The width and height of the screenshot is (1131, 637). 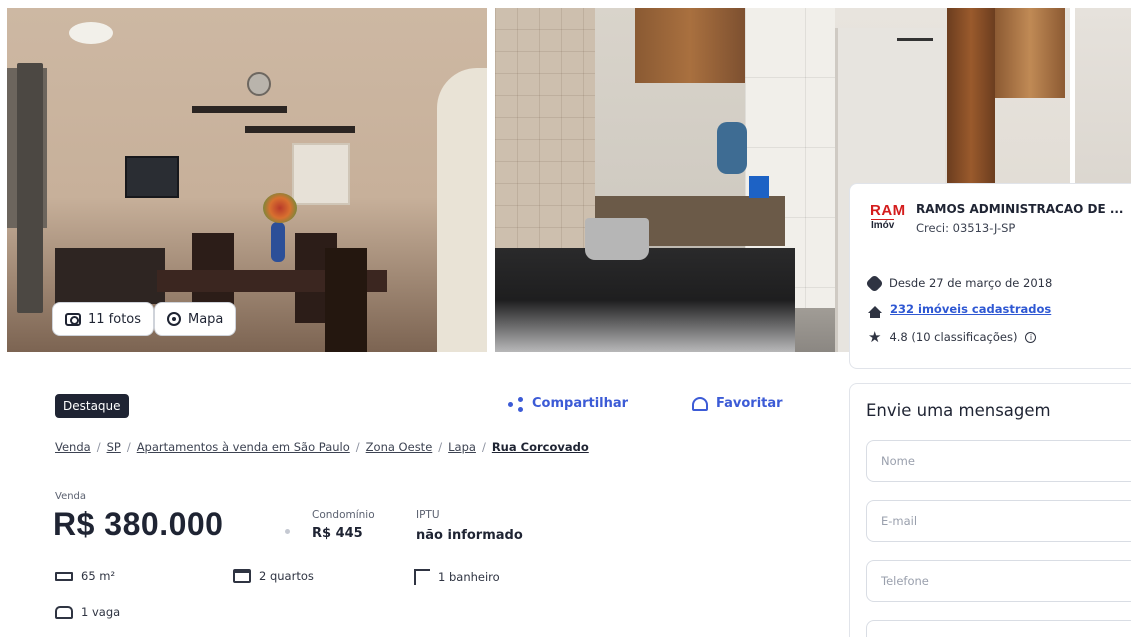 I want to click on separator-dot, so click(x=287, y=531).